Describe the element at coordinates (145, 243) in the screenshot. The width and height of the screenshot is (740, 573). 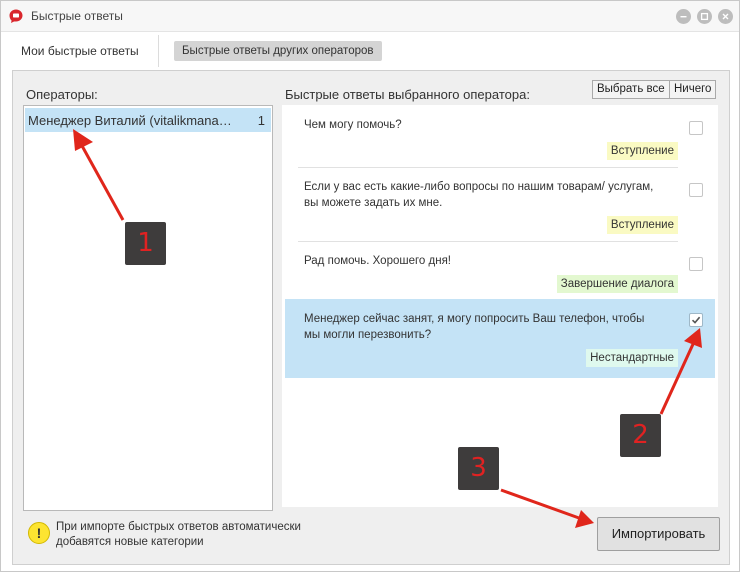
I see `annotation-badge-1: 1` at that location.